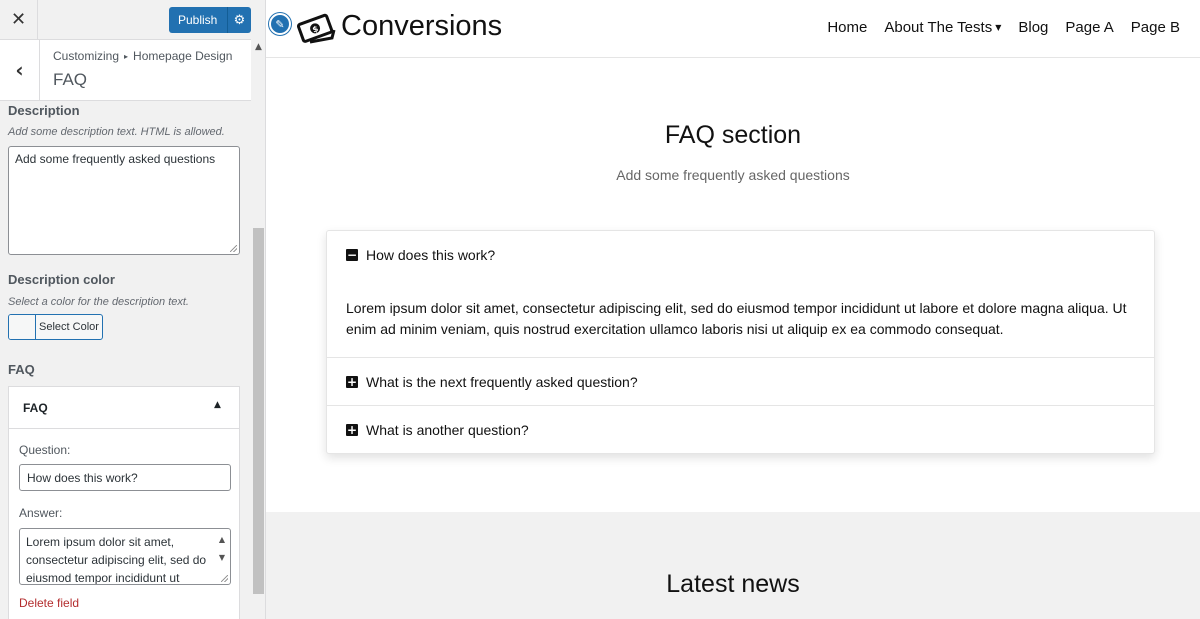 The height and width of the screenshot is (619, 1200). What do you see at coordinates (124, 408) in the screenshot?
I see `faq-panel-header: FAQ ▲` at bounding box center [124, 408].